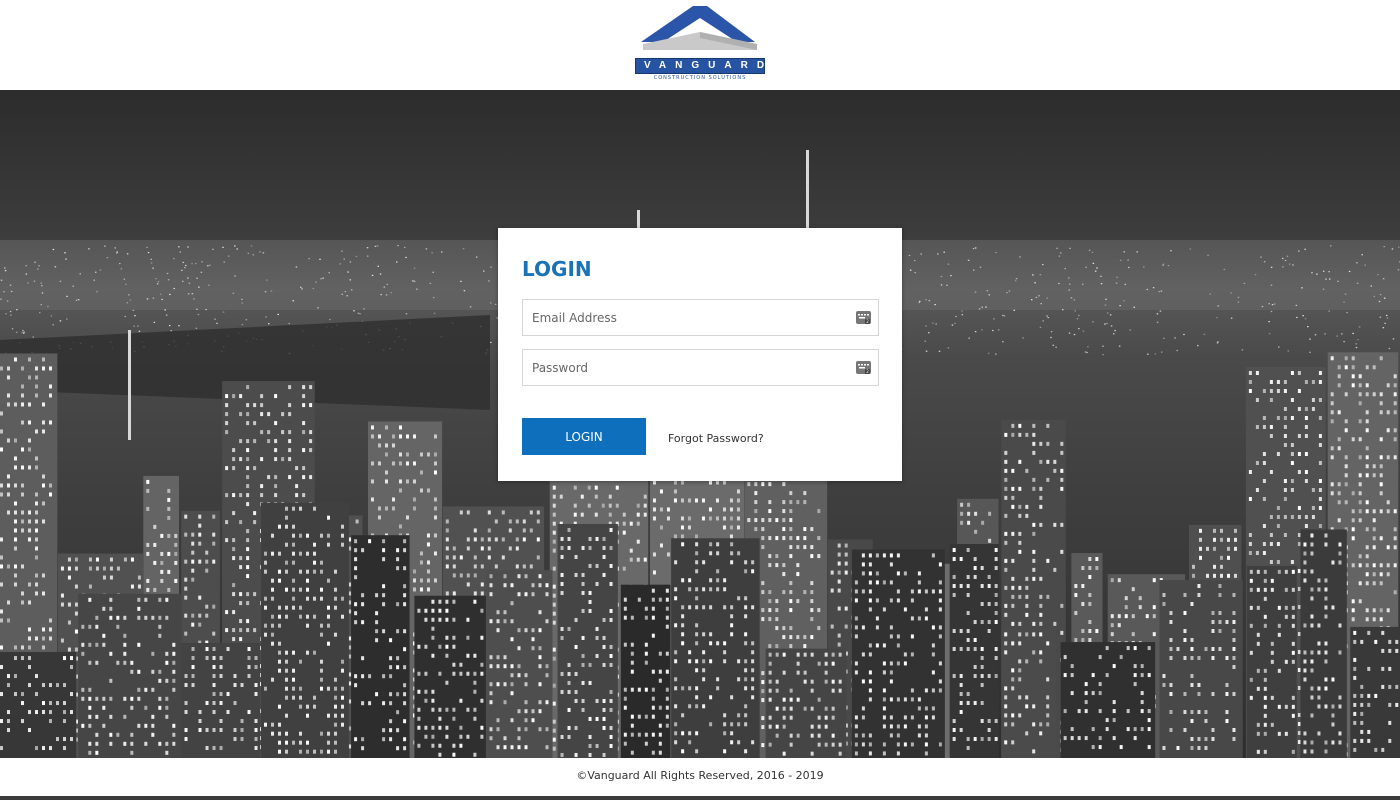  I want to click on password-field: 2, so click(700, 367).